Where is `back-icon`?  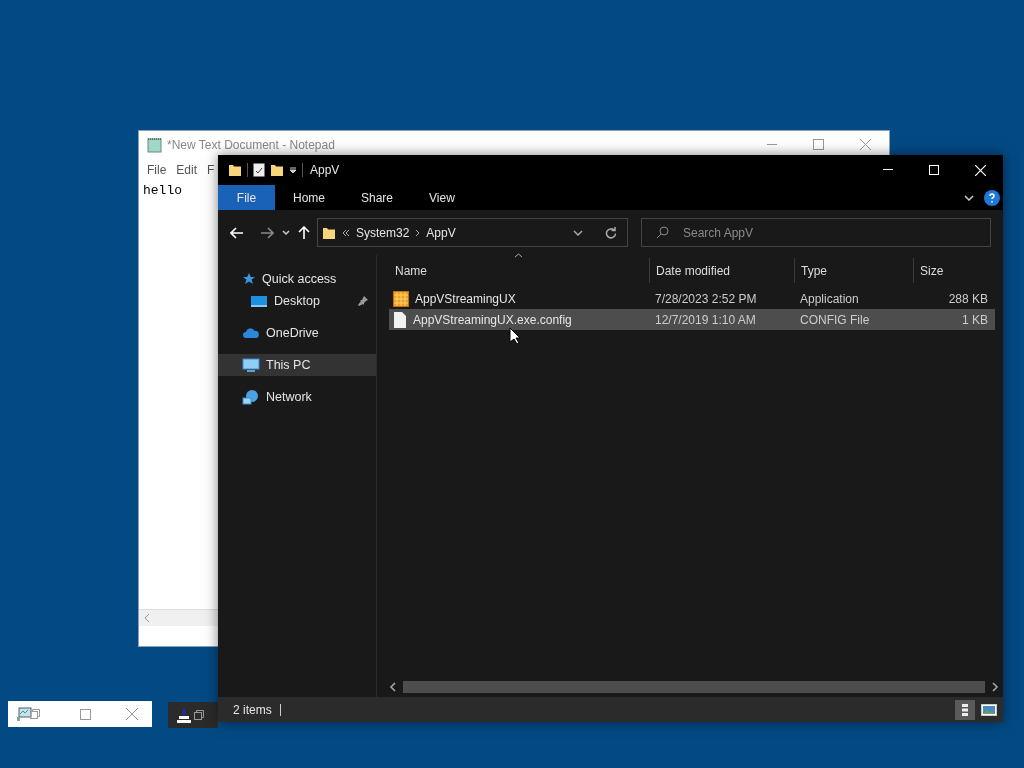
back-icon is located at coordinates (237, 232).